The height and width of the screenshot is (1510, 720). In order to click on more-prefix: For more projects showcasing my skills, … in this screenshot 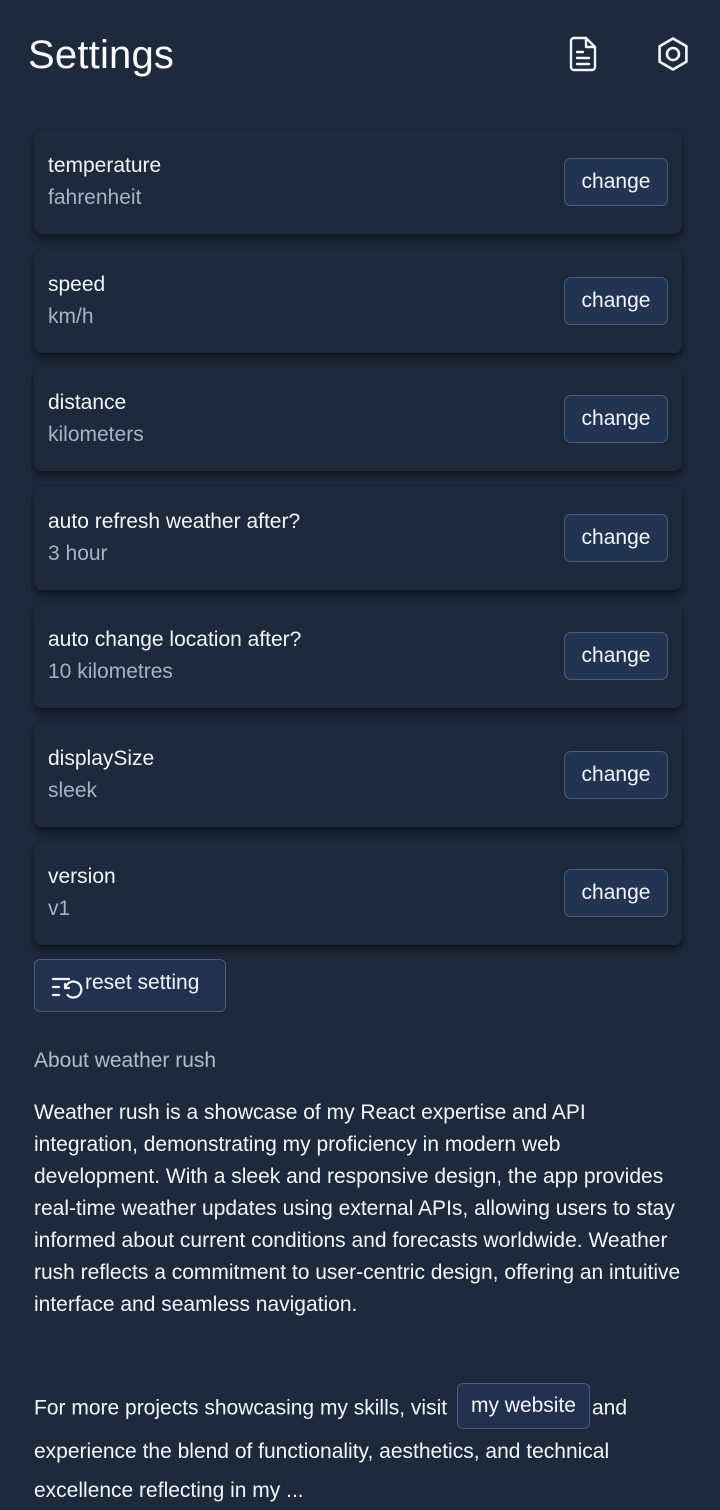, I will do `click(241, 1408)`.